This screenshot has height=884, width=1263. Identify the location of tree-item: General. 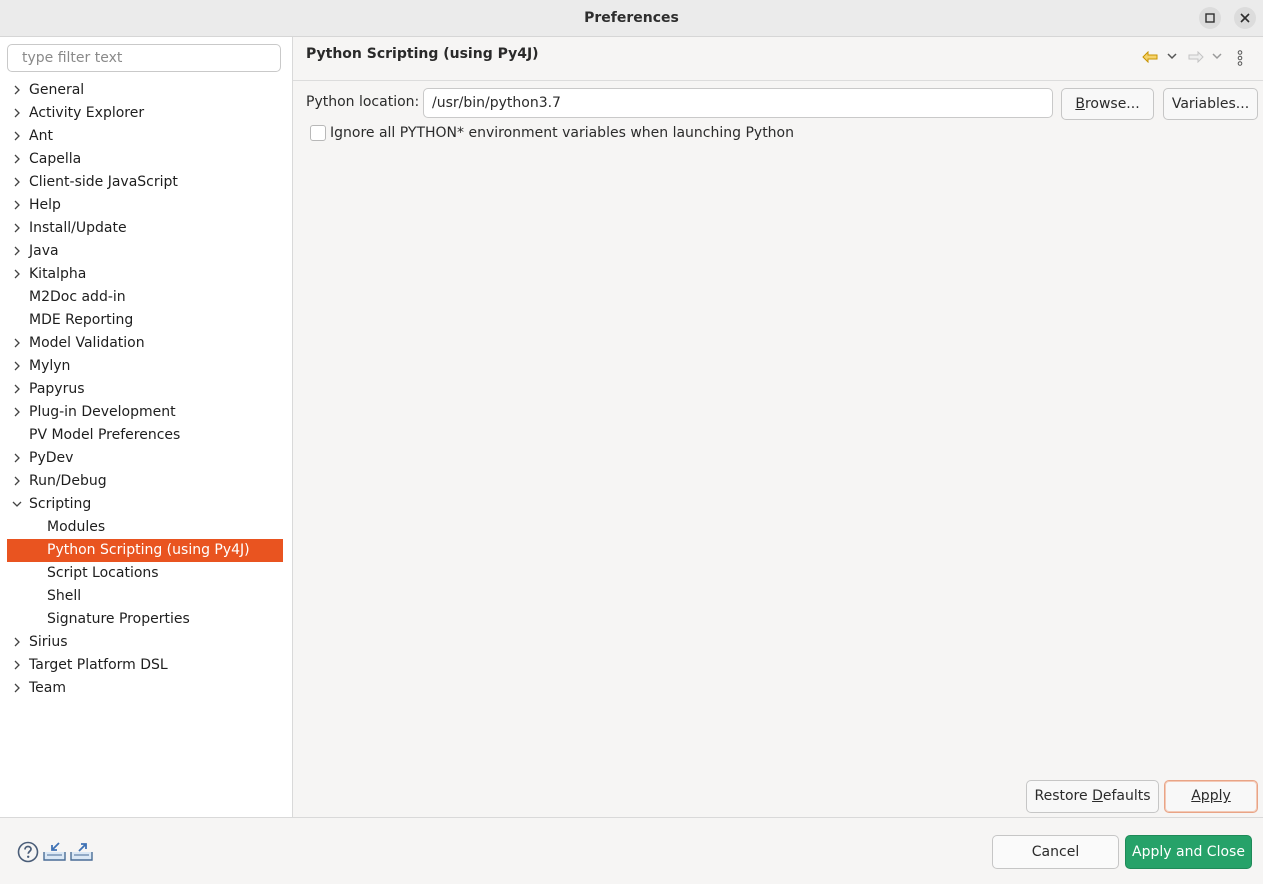
(146, 90).